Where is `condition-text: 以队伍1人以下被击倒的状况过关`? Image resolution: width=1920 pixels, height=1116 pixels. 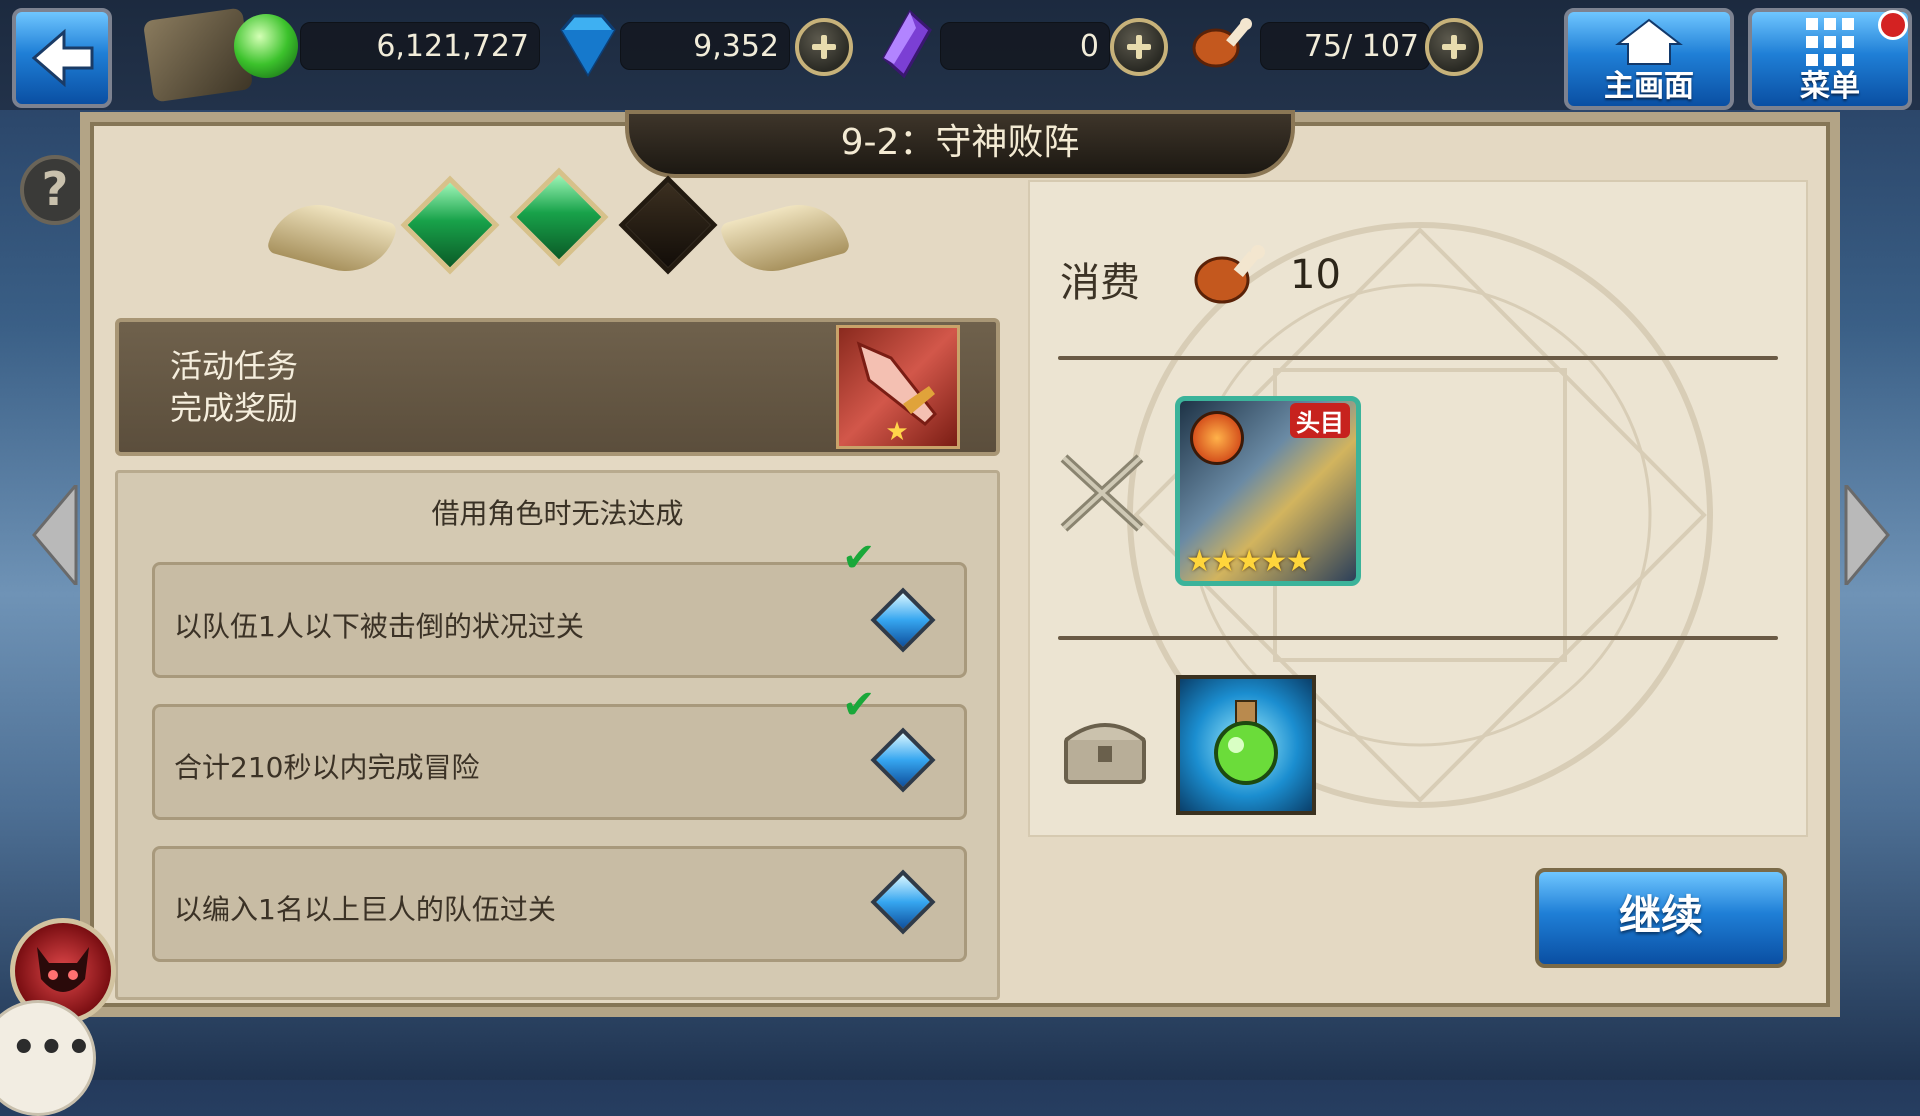
condition-text: 以队伍1人以下被击倒的状况过关 is located at coordinates (379, 626).